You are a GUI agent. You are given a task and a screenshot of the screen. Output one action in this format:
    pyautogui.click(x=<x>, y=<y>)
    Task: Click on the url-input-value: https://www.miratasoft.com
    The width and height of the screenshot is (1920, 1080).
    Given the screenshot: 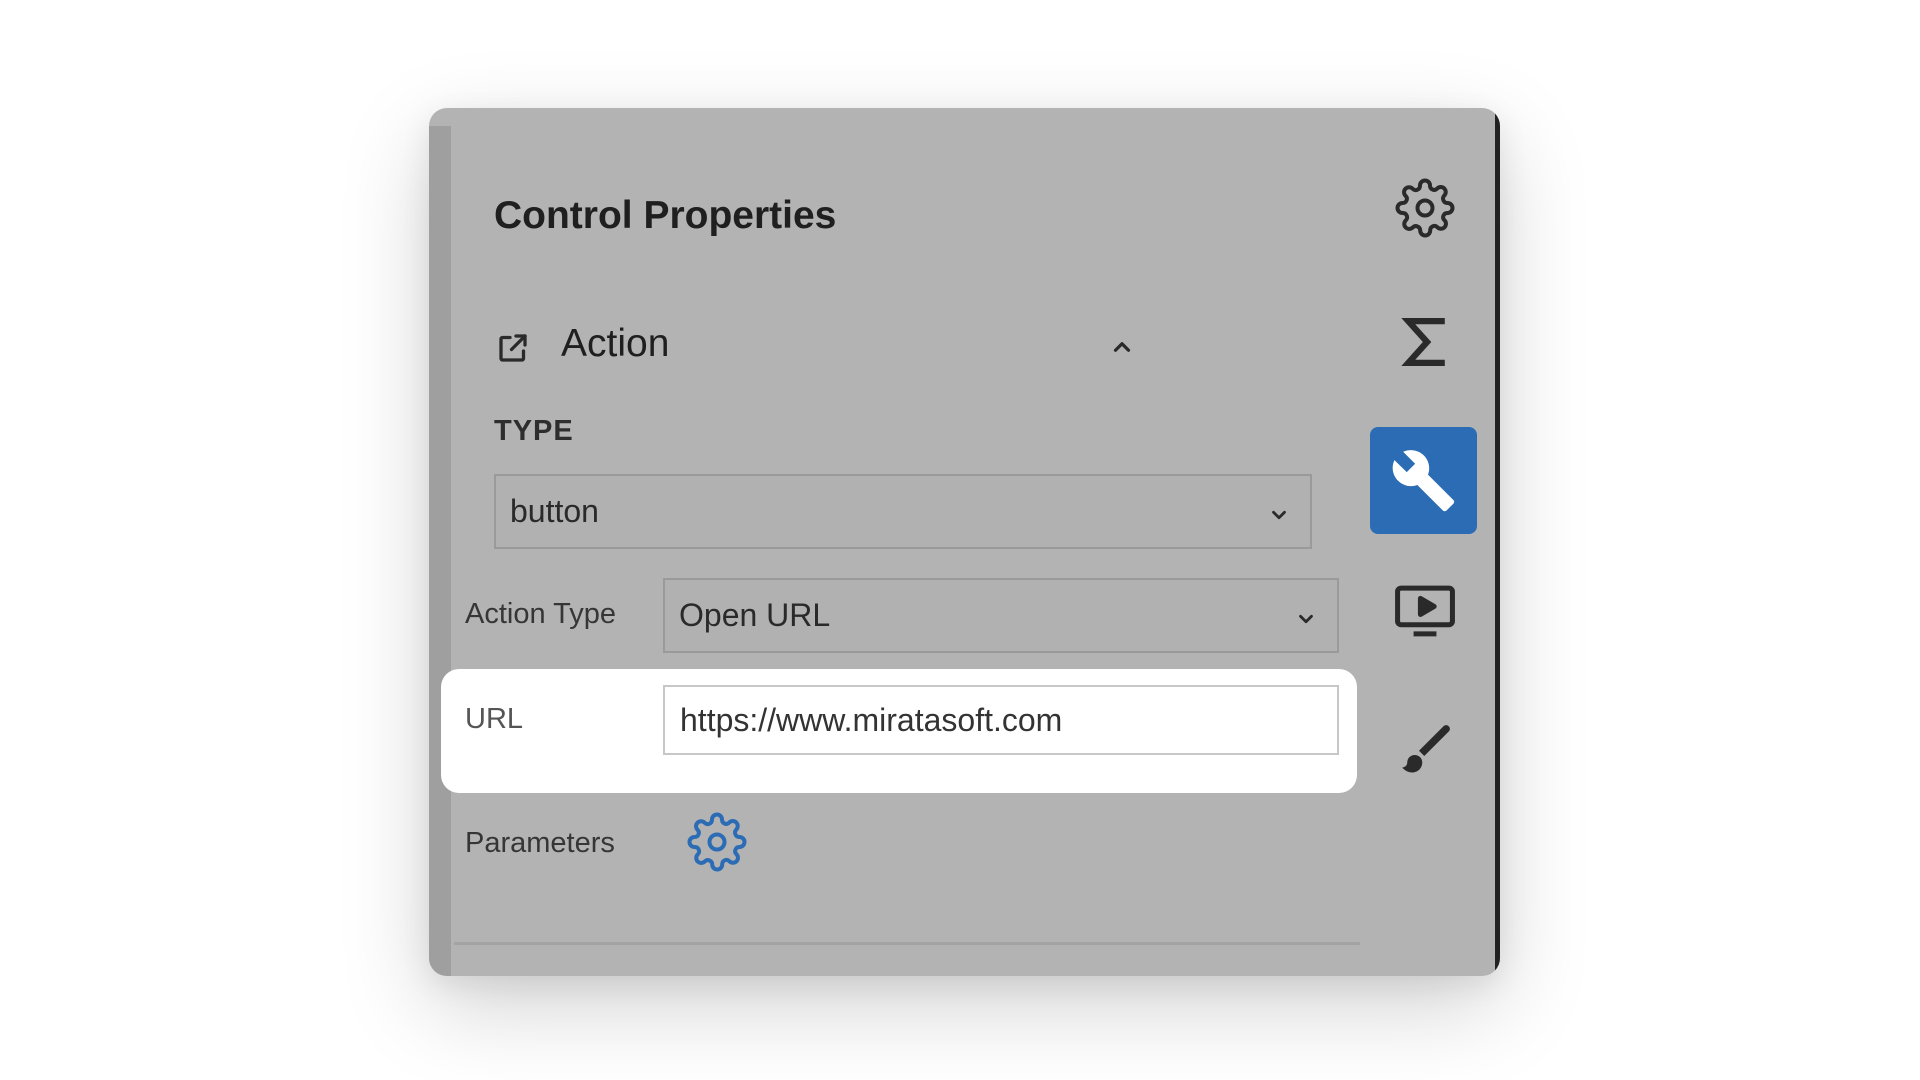 What is the action you would take?
    pyautogui.click(x=871, y=719)
    